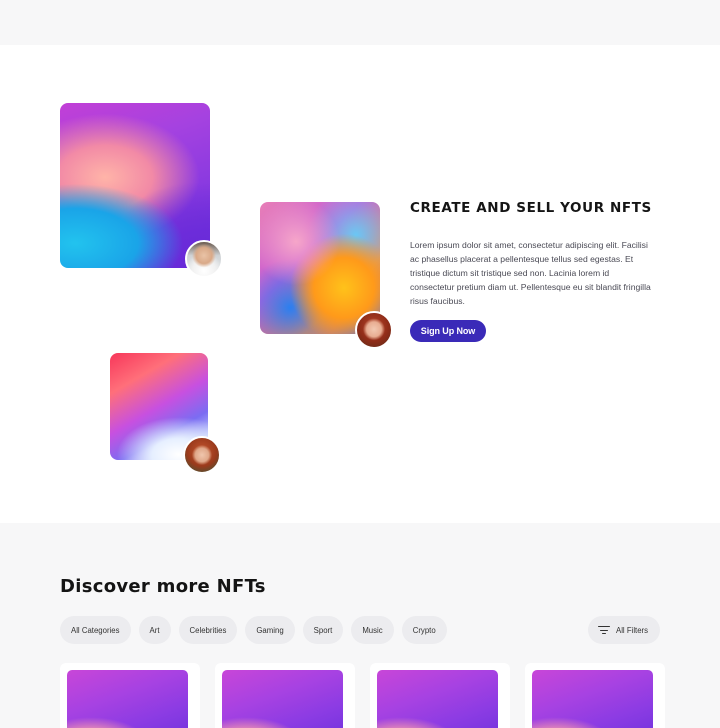 The height and width of the screenshot is (728, 720). I want to click on creator-avatar-male, so click(204, 259).